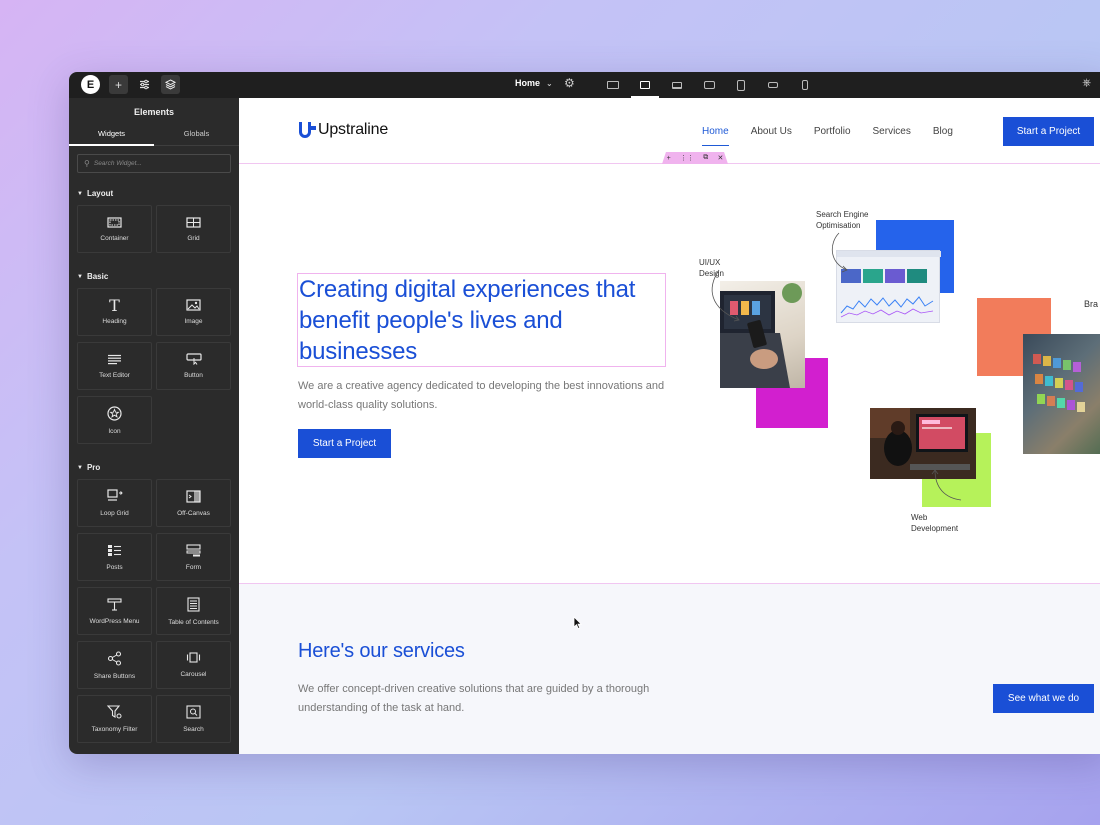 This screenshot has height=825, width=1100. I want to click on widget-form: Form, so click(193, 557).